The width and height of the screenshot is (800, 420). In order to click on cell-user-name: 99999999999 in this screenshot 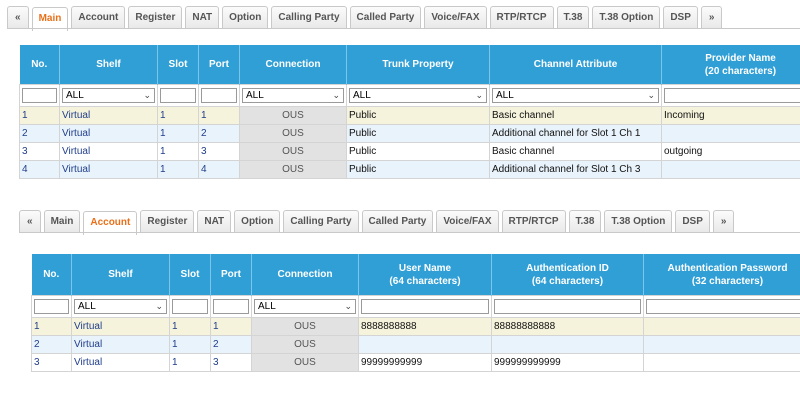, I will do `click(425, 362)`.